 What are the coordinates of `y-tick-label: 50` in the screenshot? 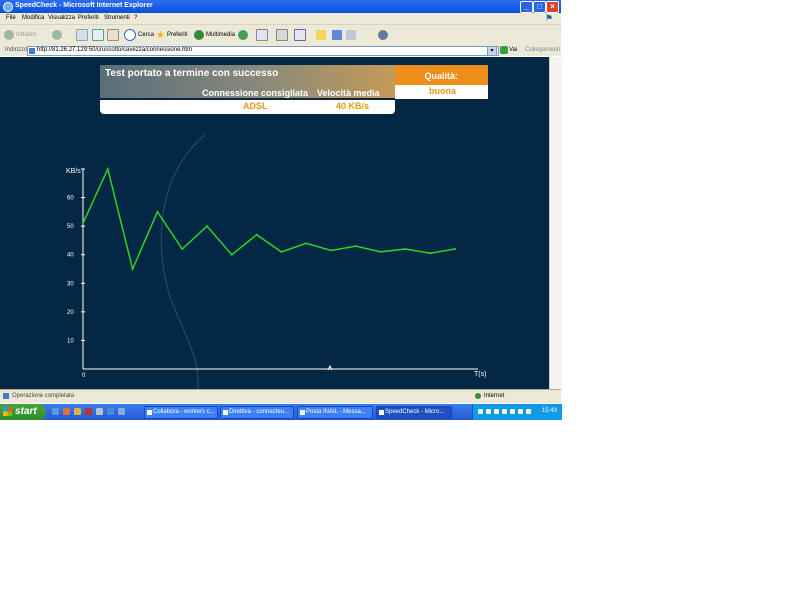 It's located at (70, 227).